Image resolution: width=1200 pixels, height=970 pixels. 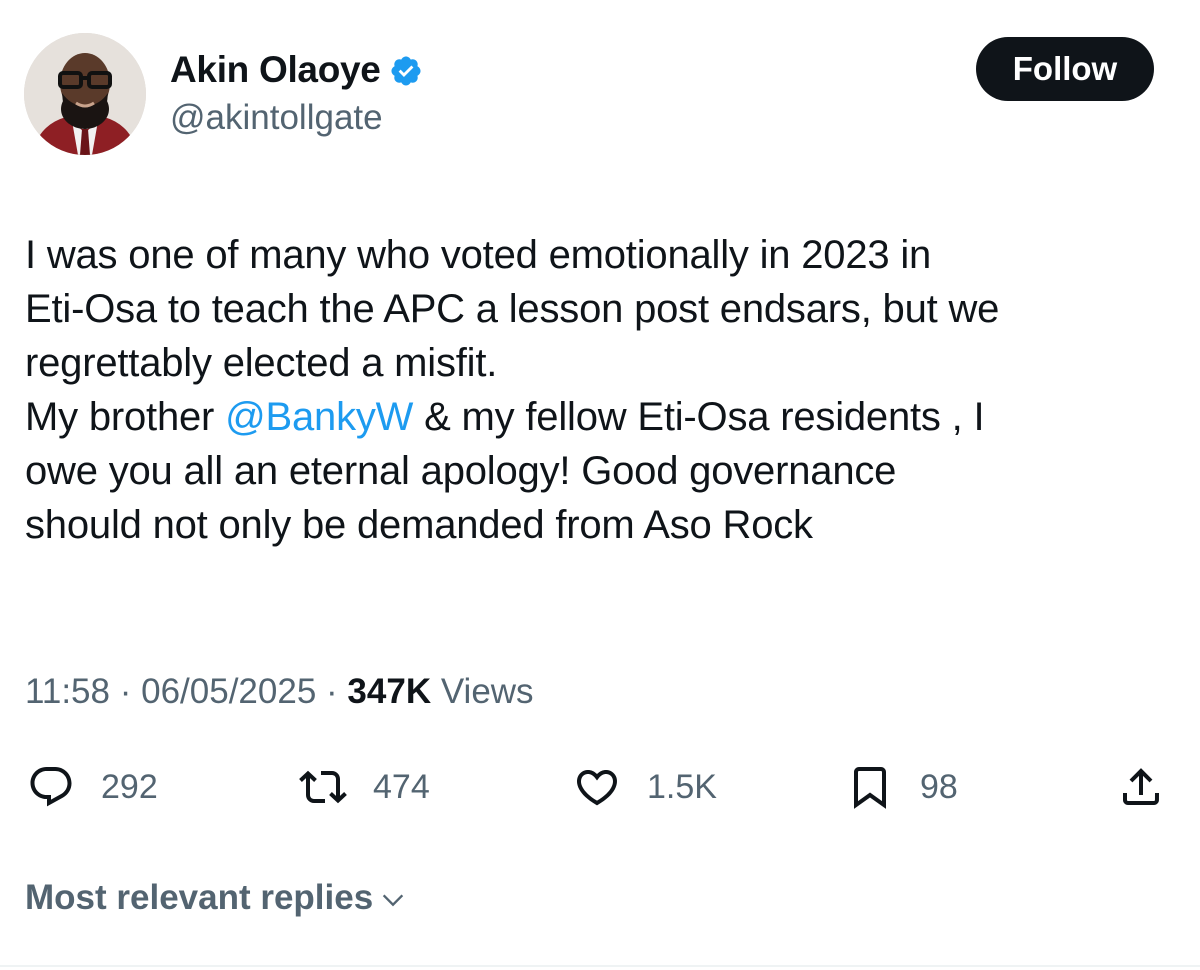 I want to click on replies-sort-label: Most relevant replies, so click(x=199, y=897).